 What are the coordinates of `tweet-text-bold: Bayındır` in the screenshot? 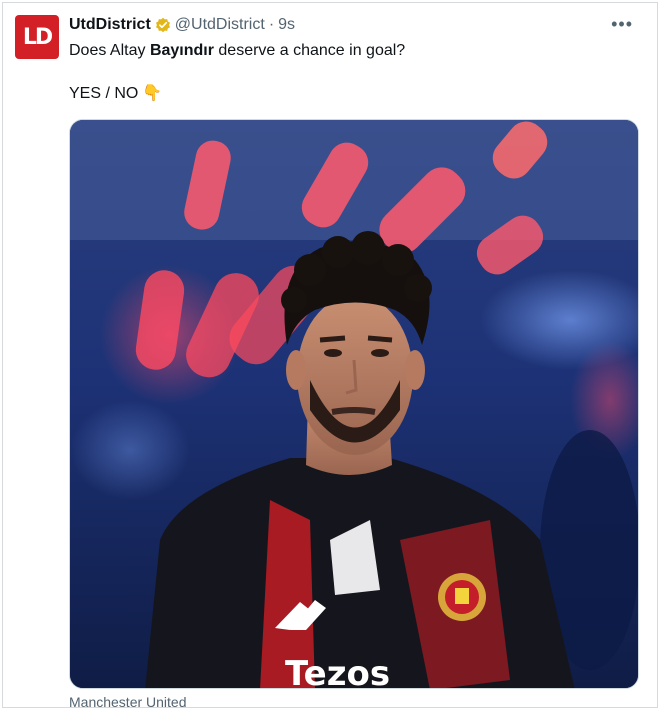 It's located at (181, 50).